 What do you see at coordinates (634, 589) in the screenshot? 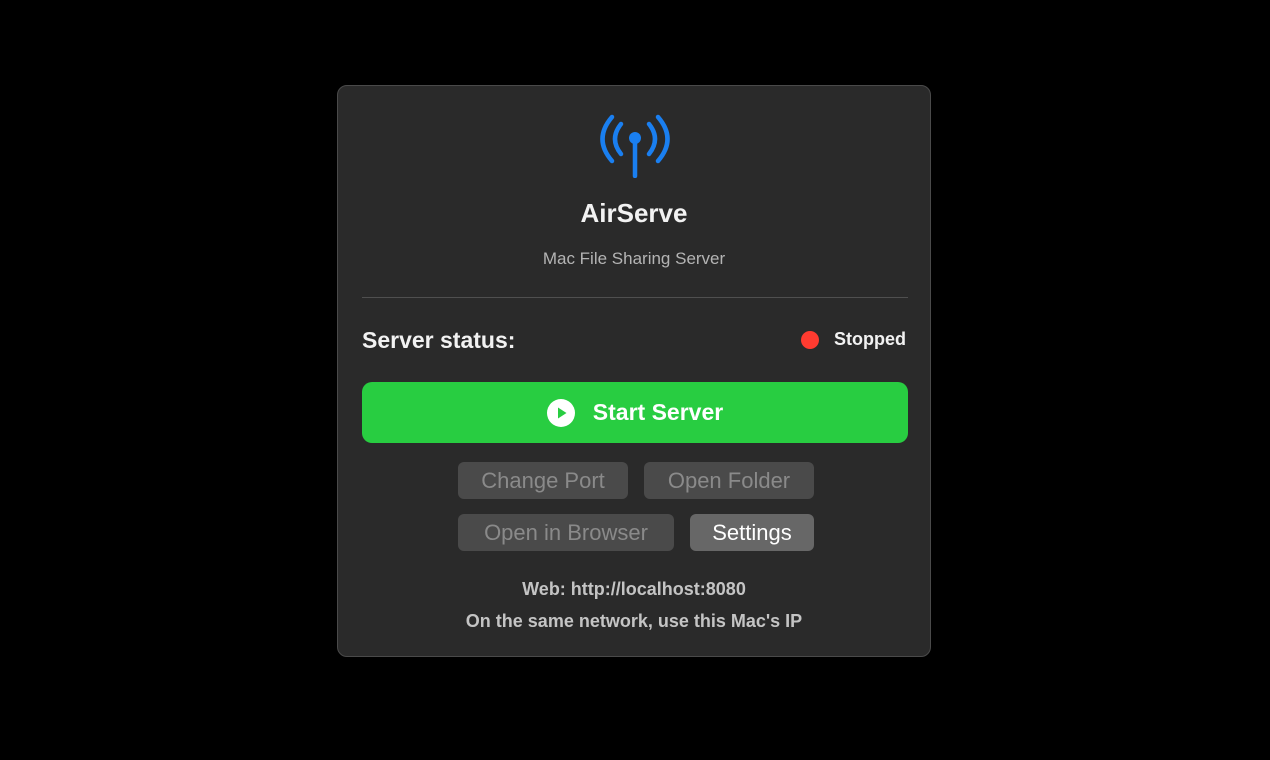
I see `web-address-text: Web: http://localhost:8080` at bounding box center [634, 589].